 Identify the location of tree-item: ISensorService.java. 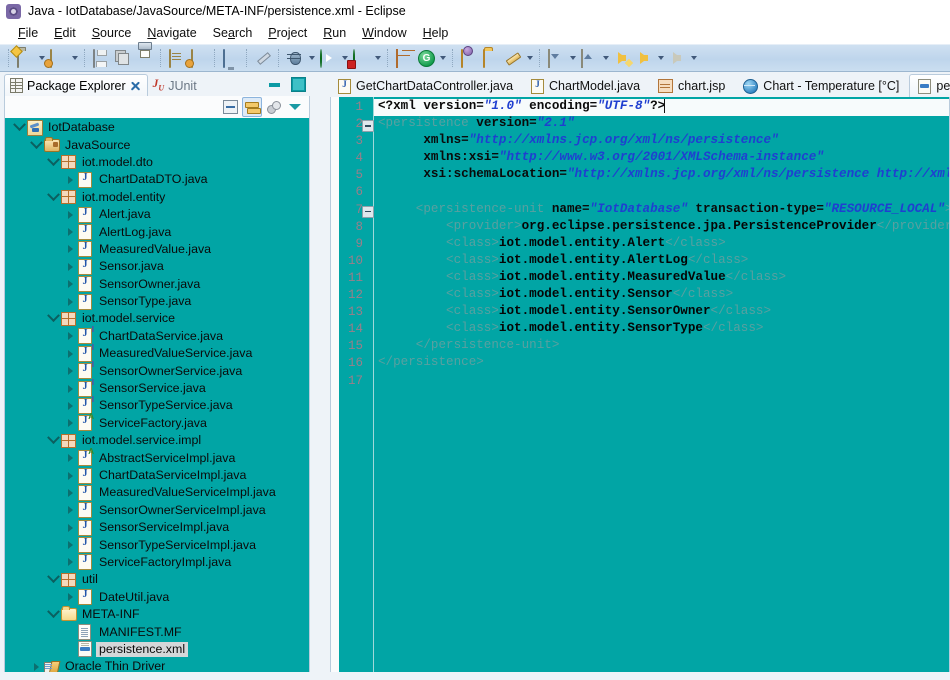
(157, 387).